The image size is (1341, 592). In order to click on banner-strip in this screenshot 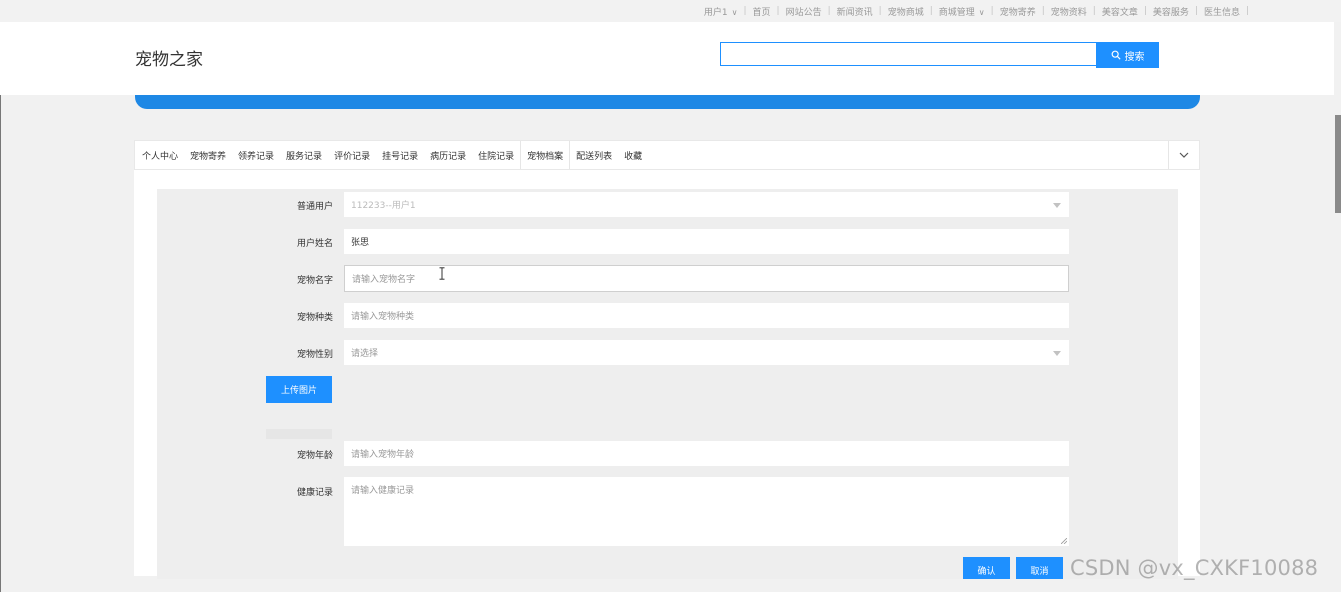, I will do `click(667, 102)`.